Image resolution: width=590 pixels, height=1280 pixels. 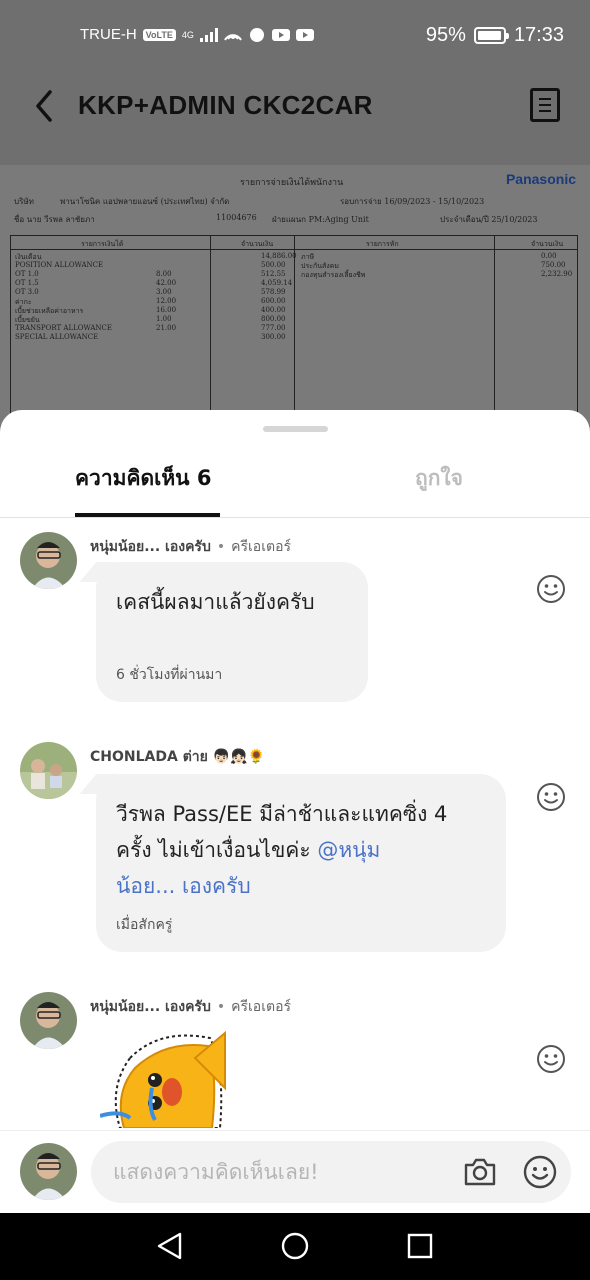 What do you see at coordinates (273, 310) in the screenshot?
I see `payslip-income-amount: 400.00` at bounding box center [273, 310].